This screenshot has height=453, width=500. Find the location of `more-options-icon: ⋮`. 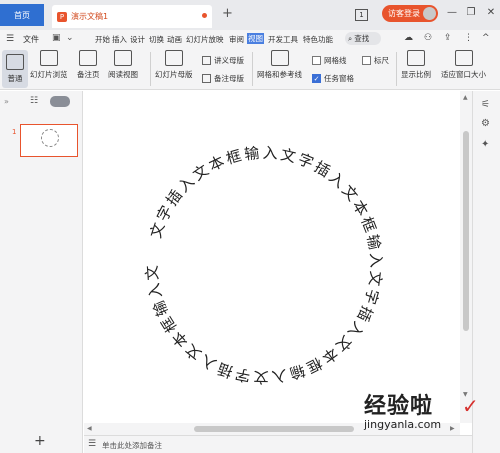

more-options-icon: ⋮ is located at coordinates (468, 38).